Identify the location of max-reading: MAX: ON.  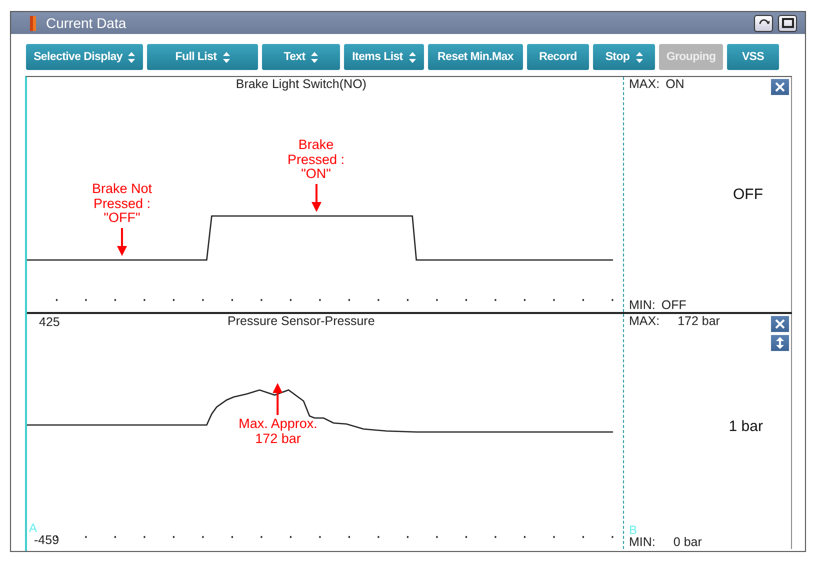
(657, 84).